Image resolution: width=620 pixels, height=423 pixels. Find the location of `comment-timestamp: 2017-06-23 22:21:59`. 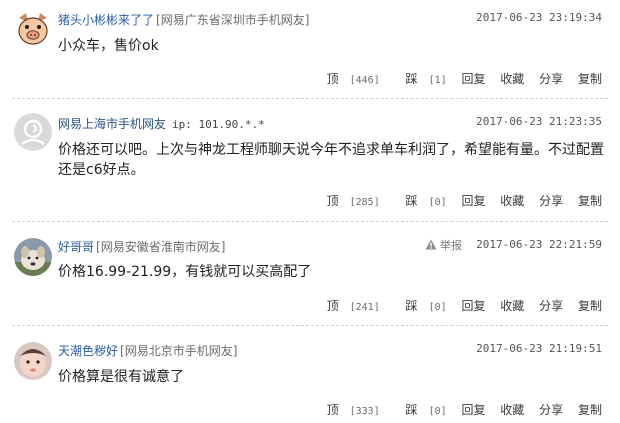

comment-timestamp: 2017-06-23 22:21:59 is located at coordinates (539, 244).